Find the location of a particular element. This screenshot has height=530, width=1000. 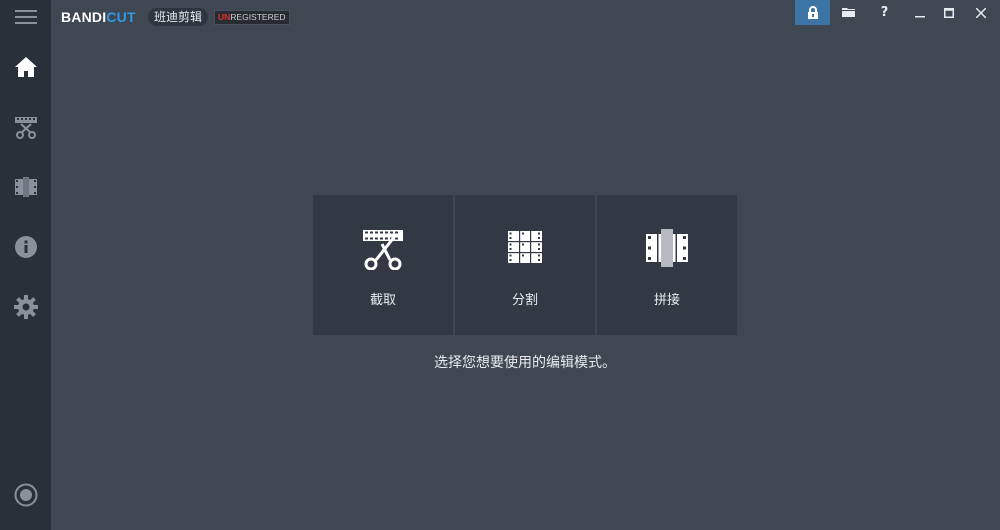

settings-icon is located at coordinates (25, 307).